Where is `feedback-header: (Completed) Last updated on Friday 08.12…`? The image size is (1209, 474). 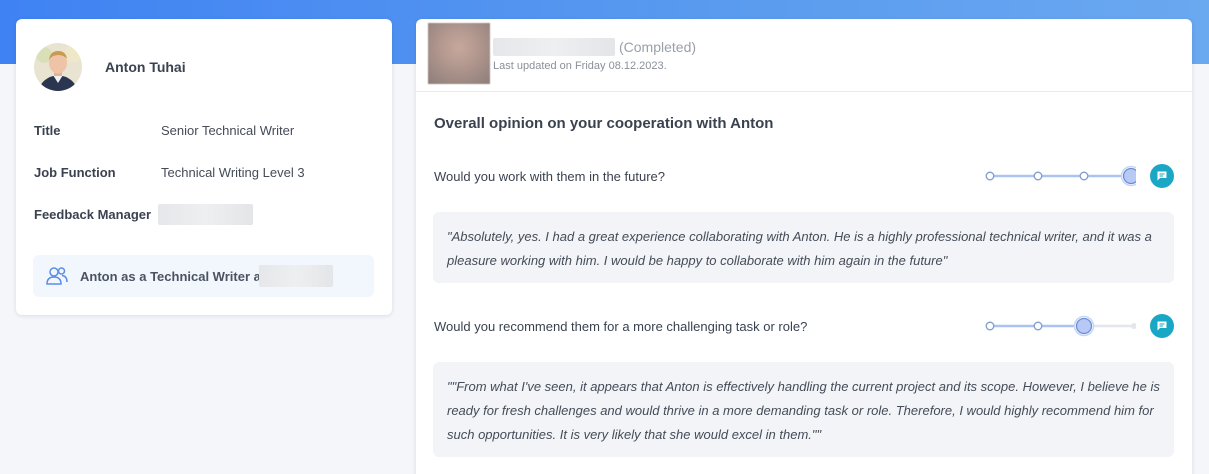
feedback-header: (Completed) Last updated on Friday 08.12… is located at coordinates (804, 55).